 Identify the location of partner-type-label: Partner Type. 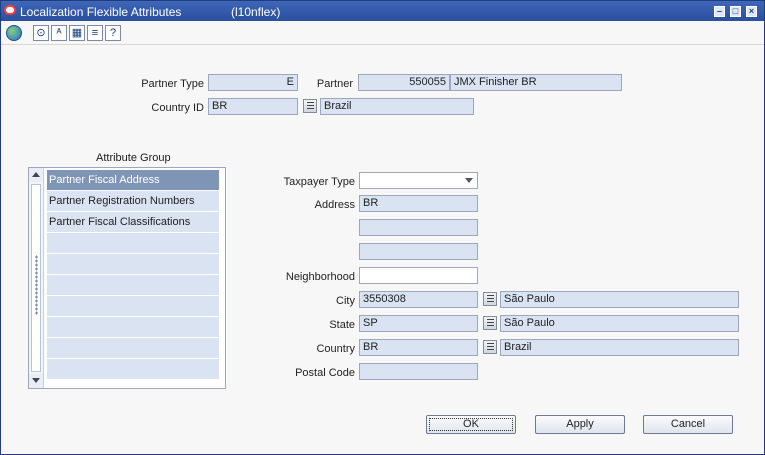
(172, 84).